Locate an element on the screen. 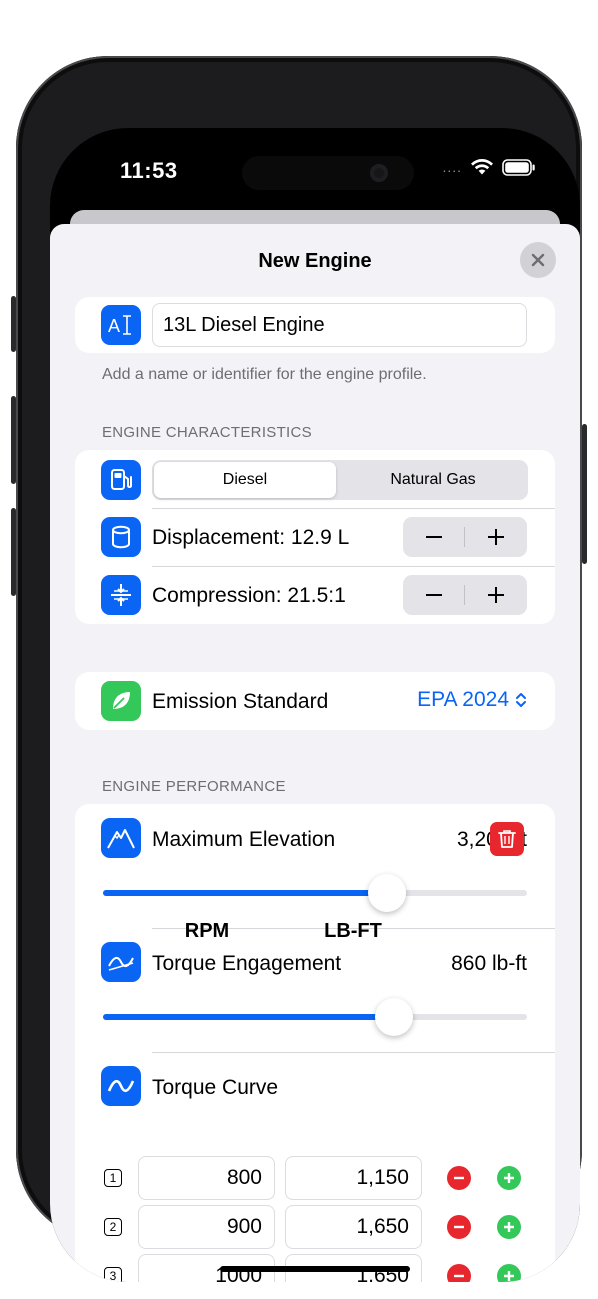  compression-label: Compression: 21.5:1 is located at coordinates (249, 595).